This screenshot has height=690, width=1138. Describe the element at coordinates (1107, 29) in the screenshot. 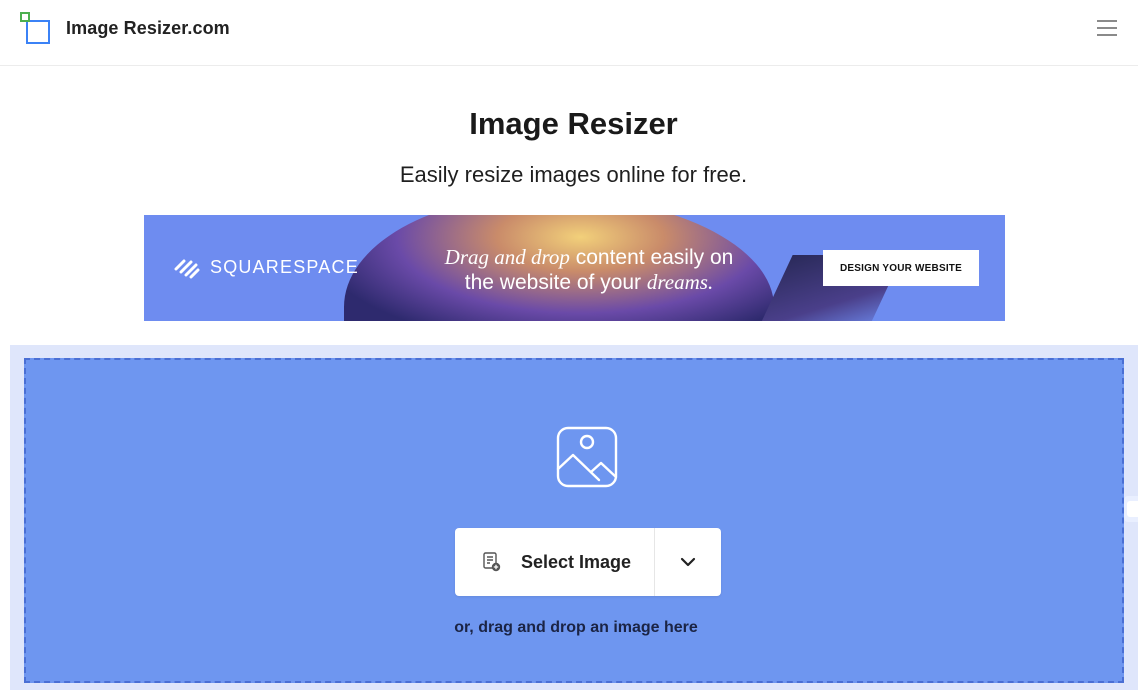

I see `hamburger-menu-icon` at that location.